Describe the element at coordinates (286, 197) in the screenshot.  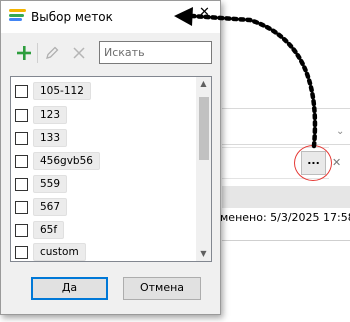
I see `section-header` at that location.